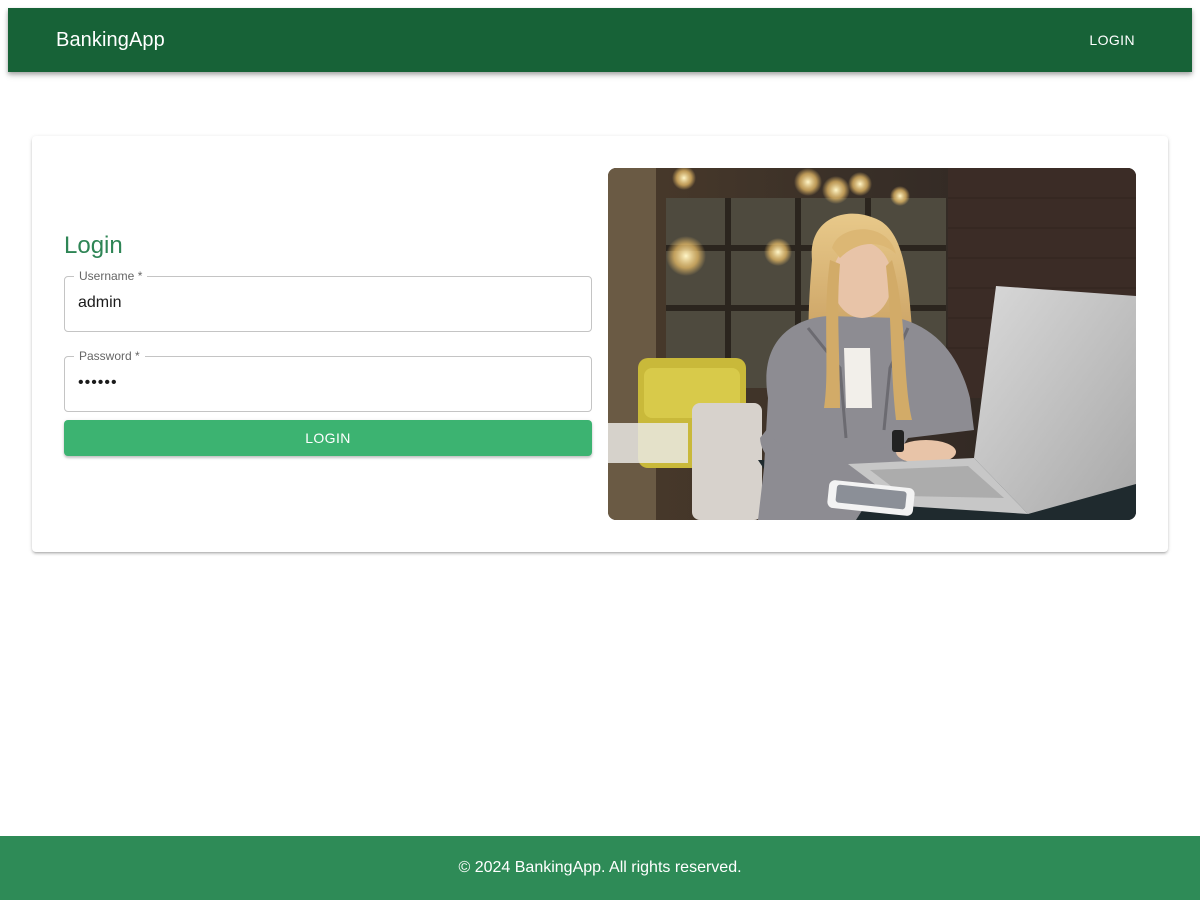  Describe the element at coordinates (328, 300) in the screenshot. I see `username-field: Username * admin` at that location.